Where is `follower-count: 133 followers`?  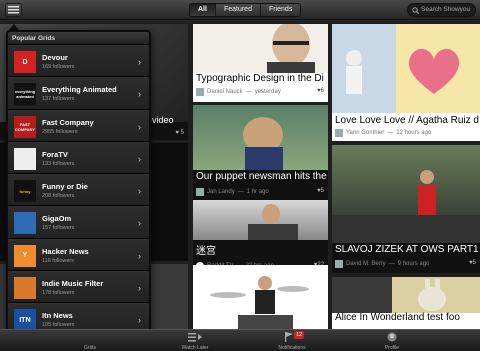
follower-count: 133 followers is located at coordinates (58, 163).